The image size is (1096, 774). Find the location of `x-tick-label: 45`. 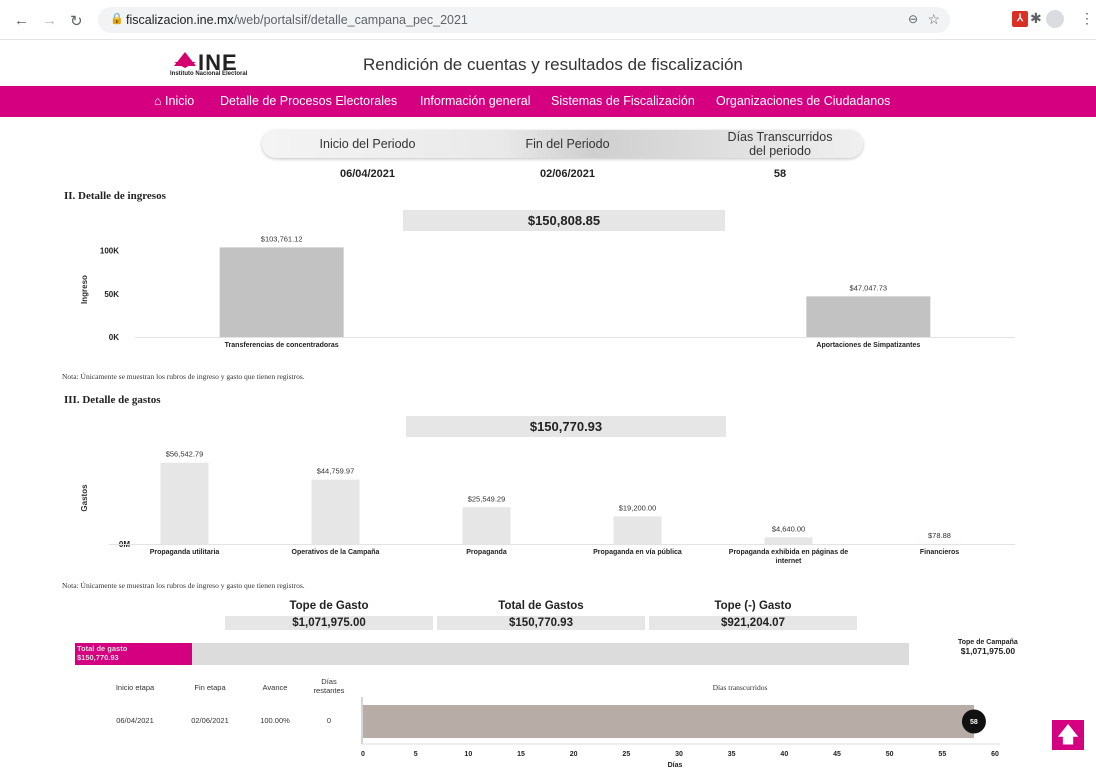

x-tick-label: 45 is located at coordinates (837, 754).